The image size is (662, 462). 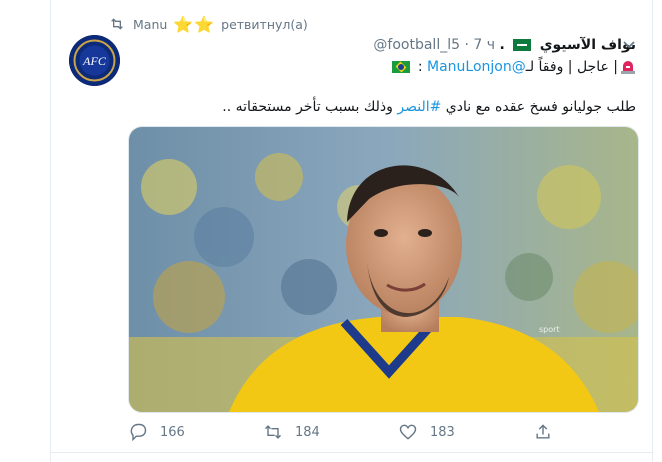 I want to click on hashtag-link: #النصر, so click(x=419, y=107).